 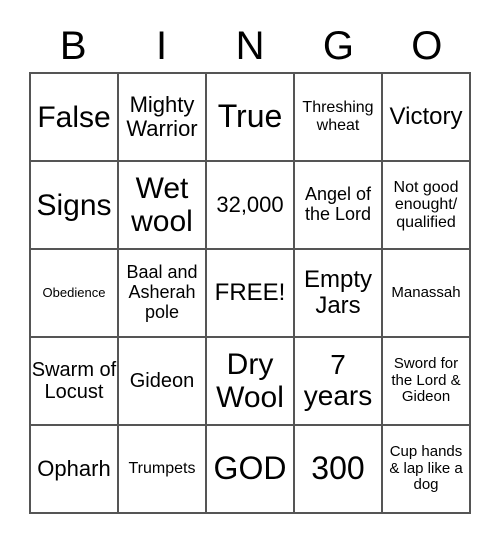 What do you see at coordinates (338, 381) in the screenshot?
I see `bingo-cell: 7 years` at bounding box center [338, 381].